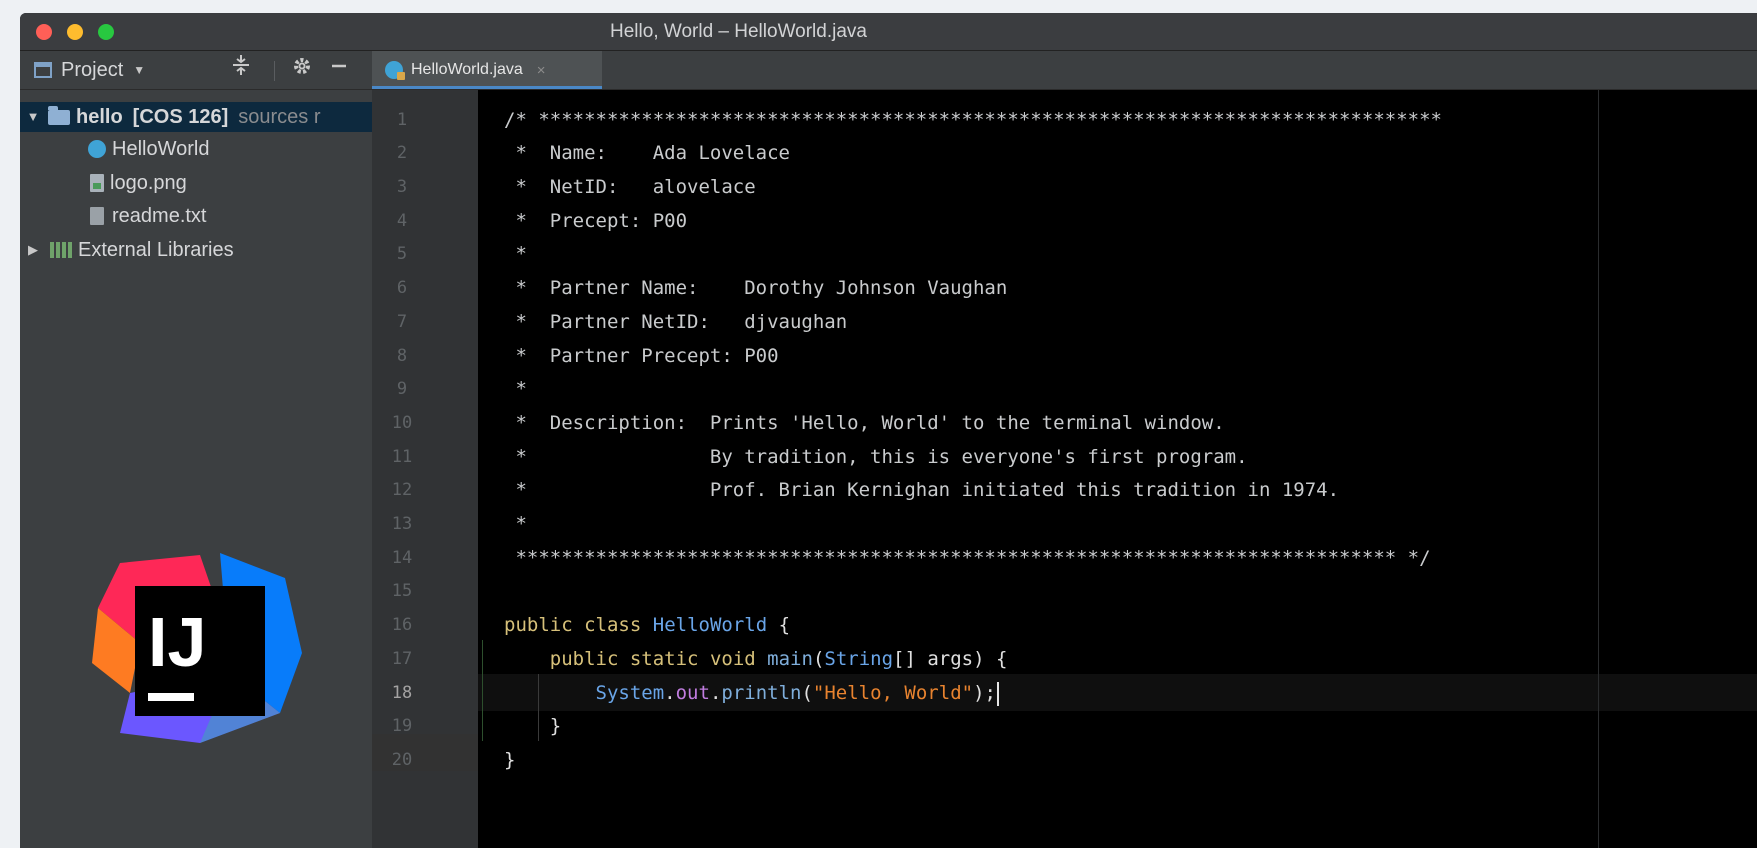 The image size is (1757, 848). Describe the element at coordinates (710, 625) in the screenshot. I see `class-name: HelloWorld` at that location.